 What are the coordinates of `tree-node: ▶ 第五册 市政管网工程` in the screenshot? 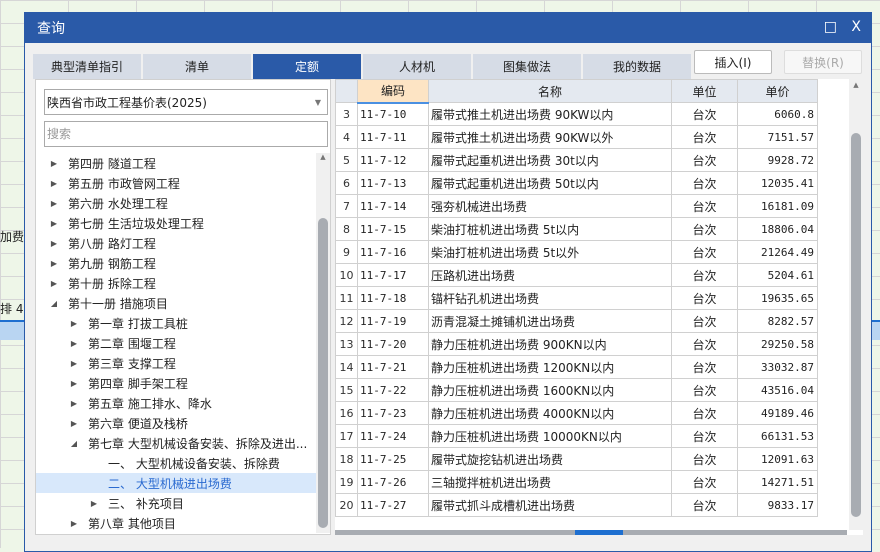 It's located at (176, 183).